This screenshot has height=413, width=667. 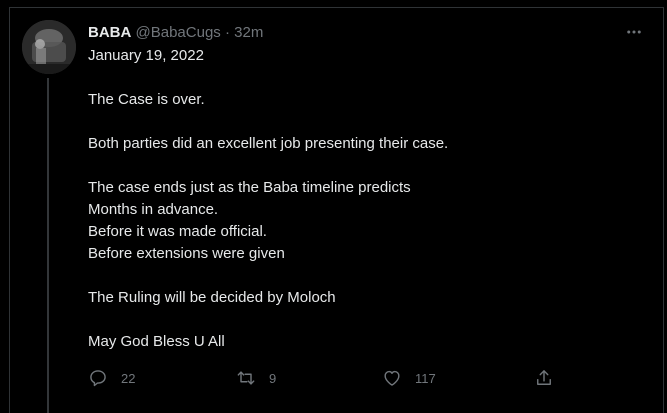 What do you see at coordinates (98, 378) in the screenshot?
I see `reply-icon` at bounding box center [98, 378].